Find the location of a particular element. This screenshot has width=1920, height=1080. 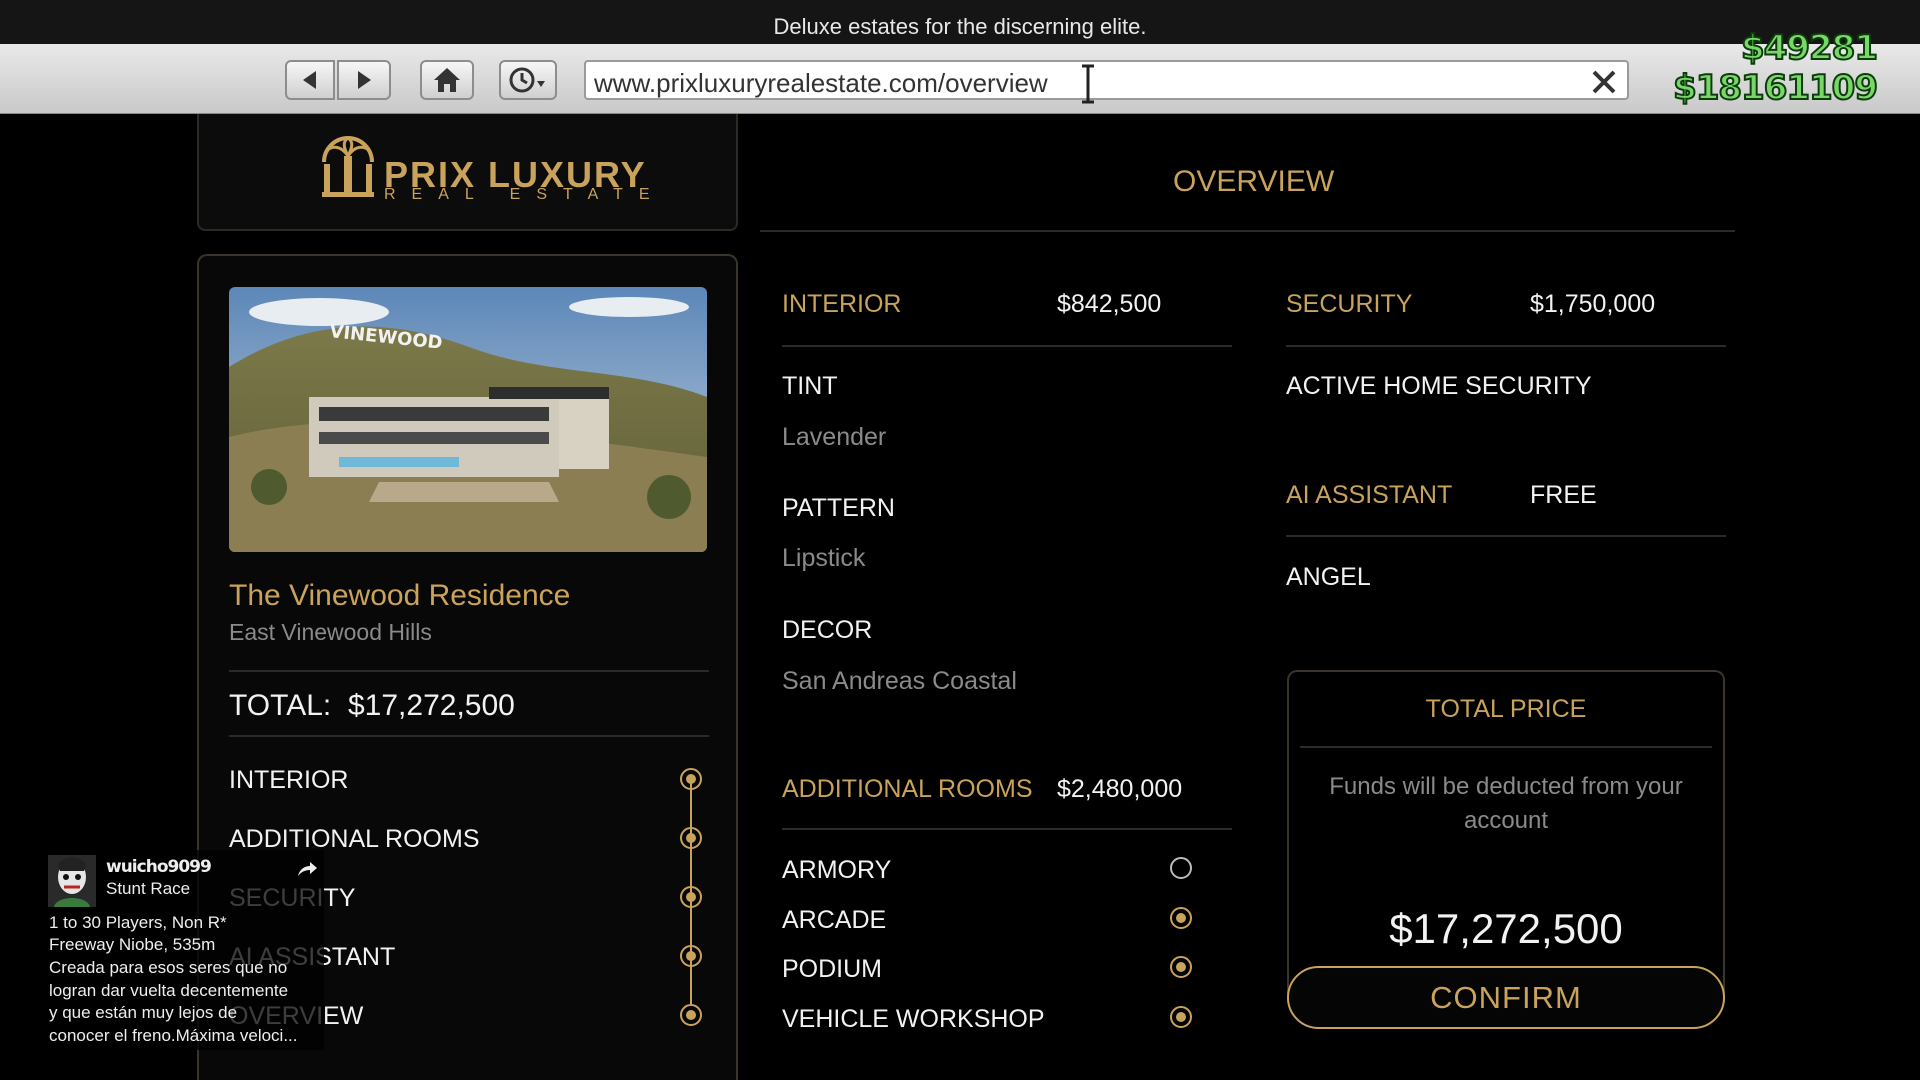

home-icon is located at coordinates (447, 80).